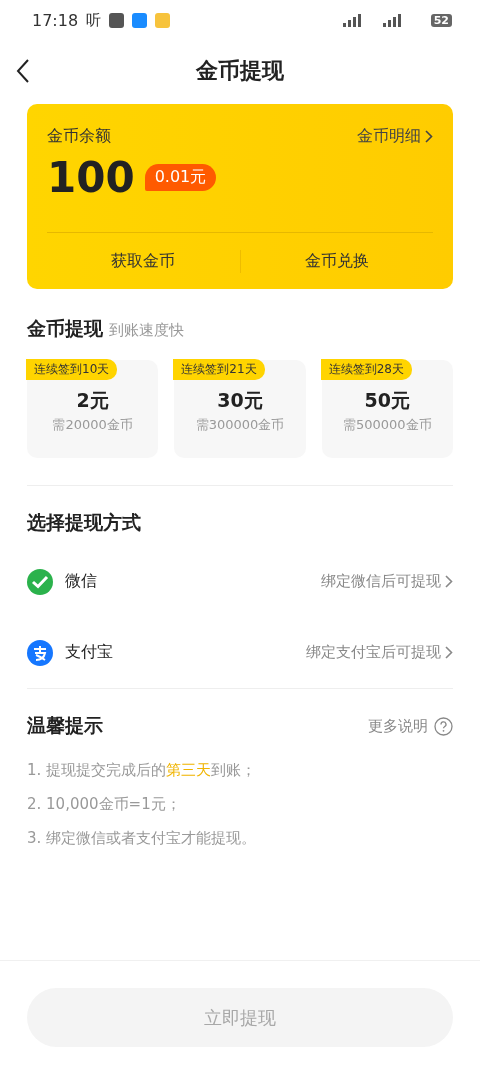 Image resolution: width=480 pixels, height=1070 pixels. Describe the element at coordinates (81, 581) in the screenshot. I see `method-name: 微信` at that location.